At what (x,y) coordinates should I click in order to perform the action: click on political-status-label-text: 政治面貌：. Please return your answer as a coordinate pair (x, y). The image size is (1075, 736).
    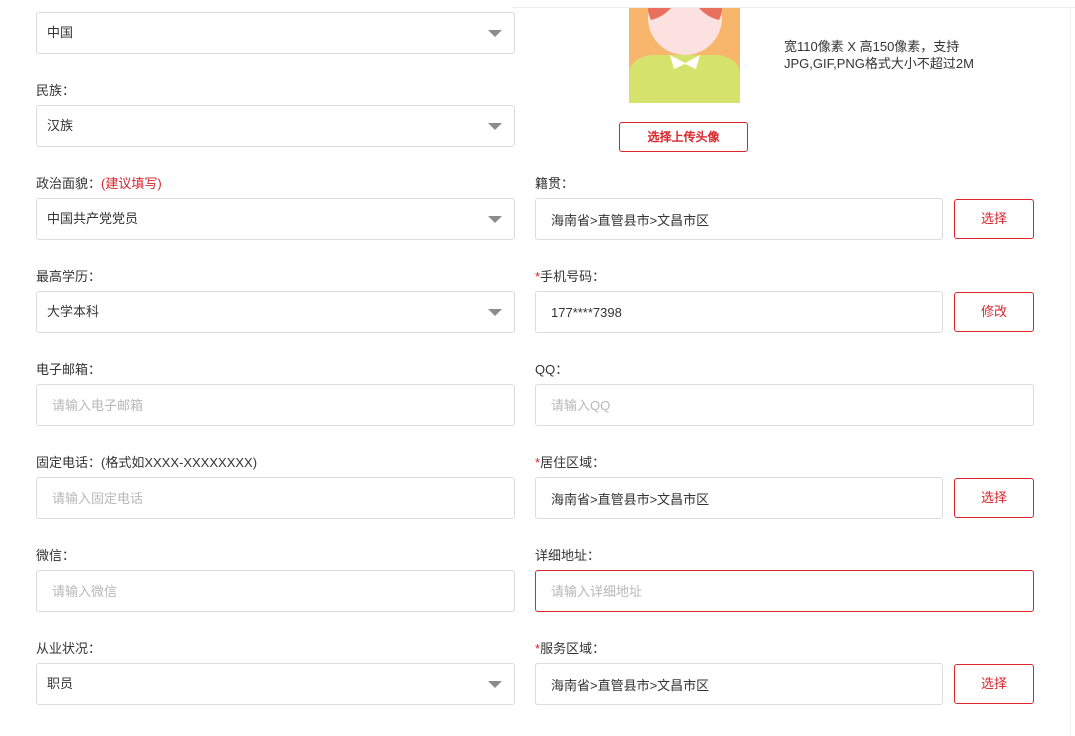
    Looking at the image, I should click on (69, 183).